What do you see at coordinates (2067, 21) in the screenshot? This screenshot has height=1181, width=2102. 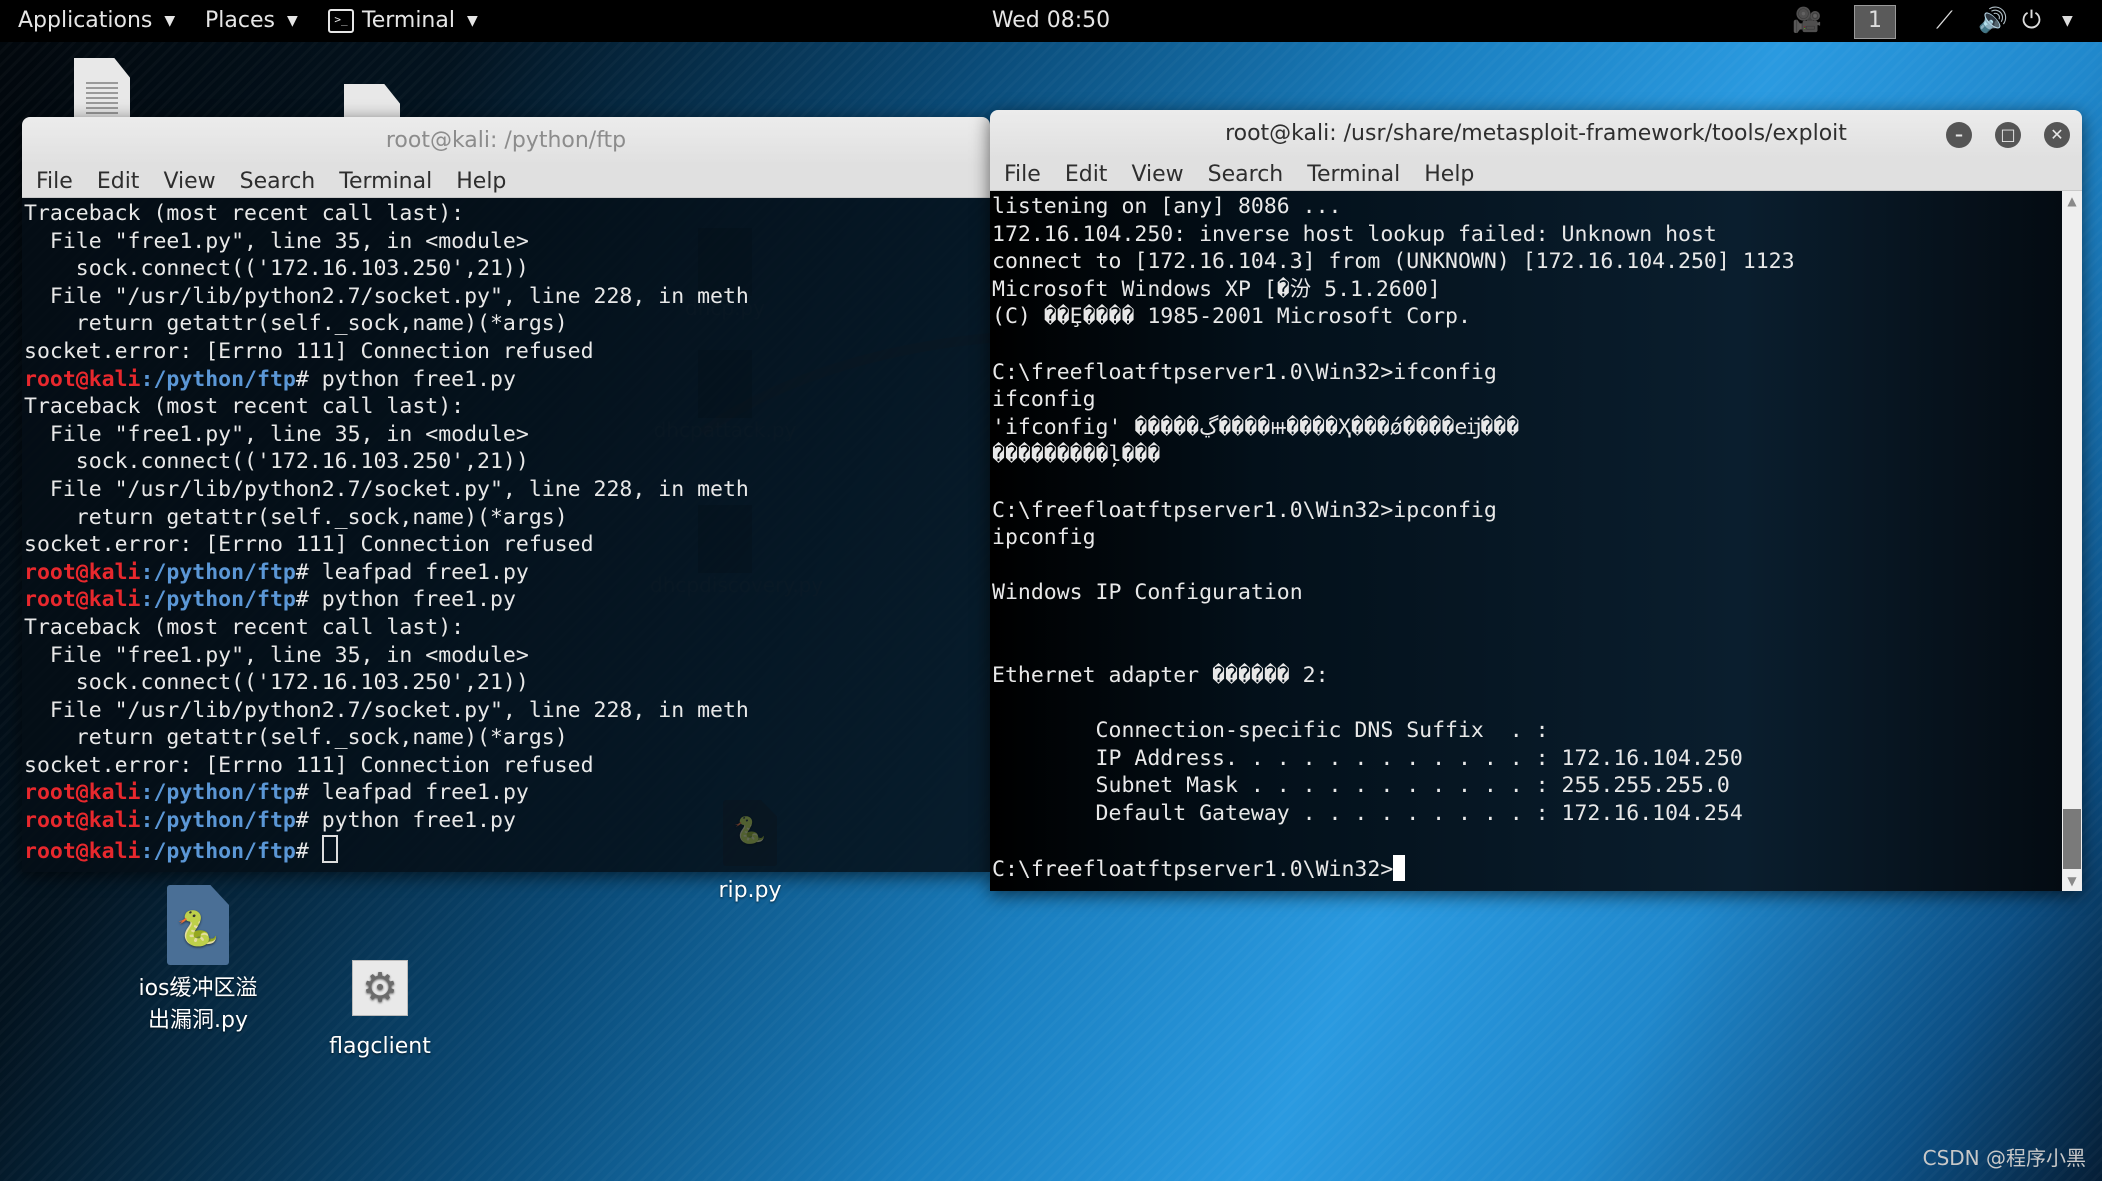 I see `chevron-down-icon: ▼` at bounding box center [2067, 21].